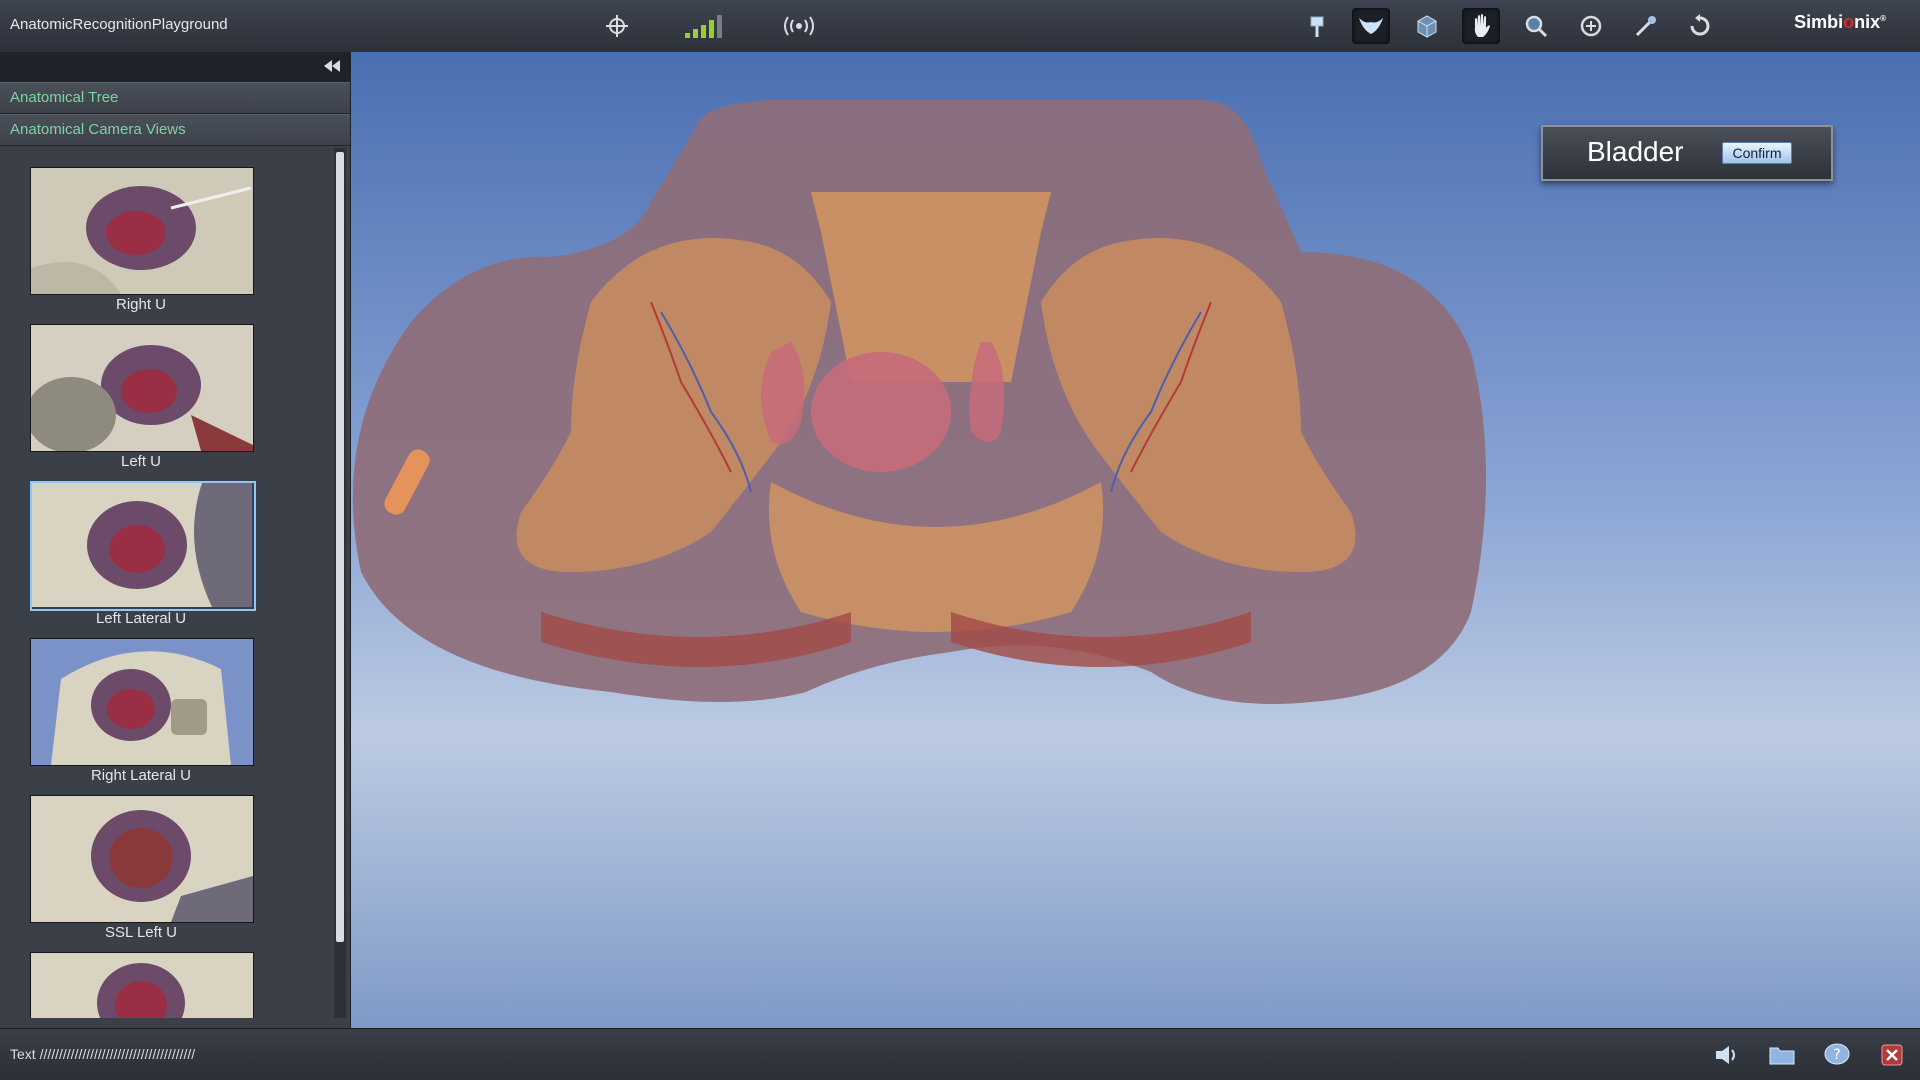 This screenshot has width=1920, height=1080. I want to click on pelvis-view-icon, so click(1371, 26).